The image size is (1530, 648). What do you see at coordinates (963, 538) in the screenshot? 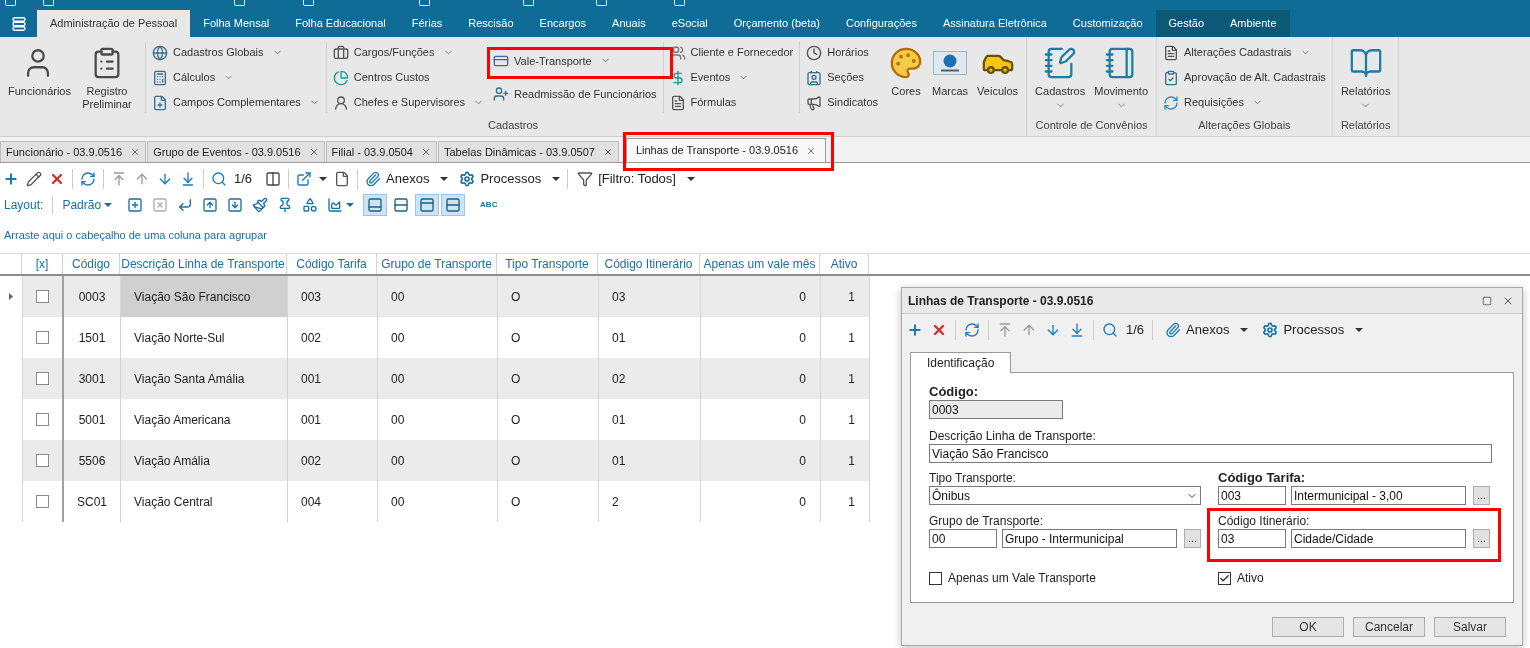
I see `text-field: 00` at bounding box center [963, 538].